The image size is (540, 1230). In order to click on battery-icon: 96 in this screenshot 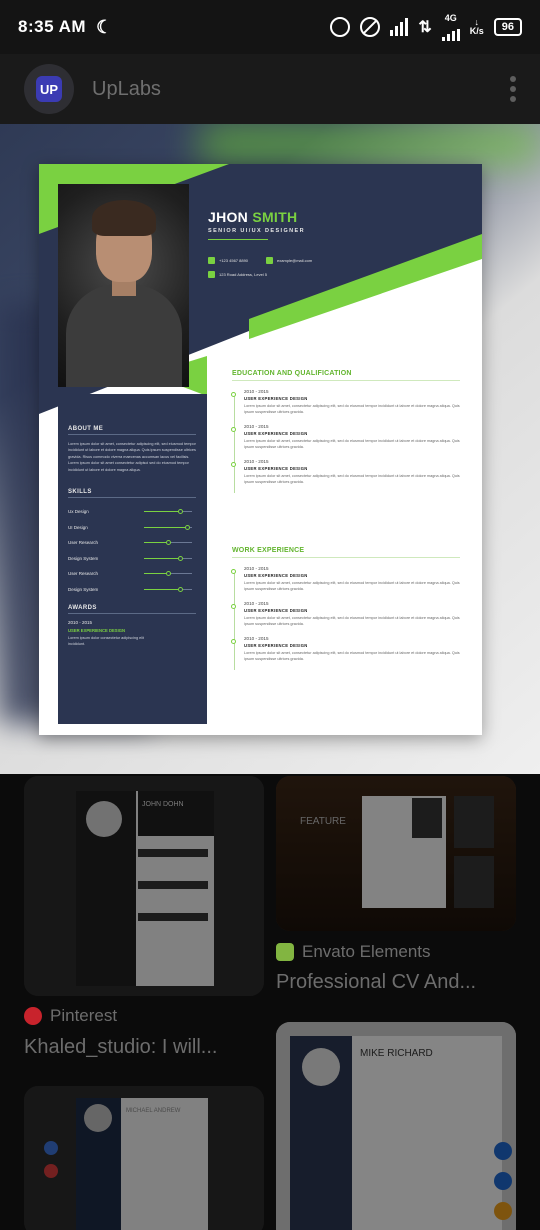, I will do `click(507, 27)`.